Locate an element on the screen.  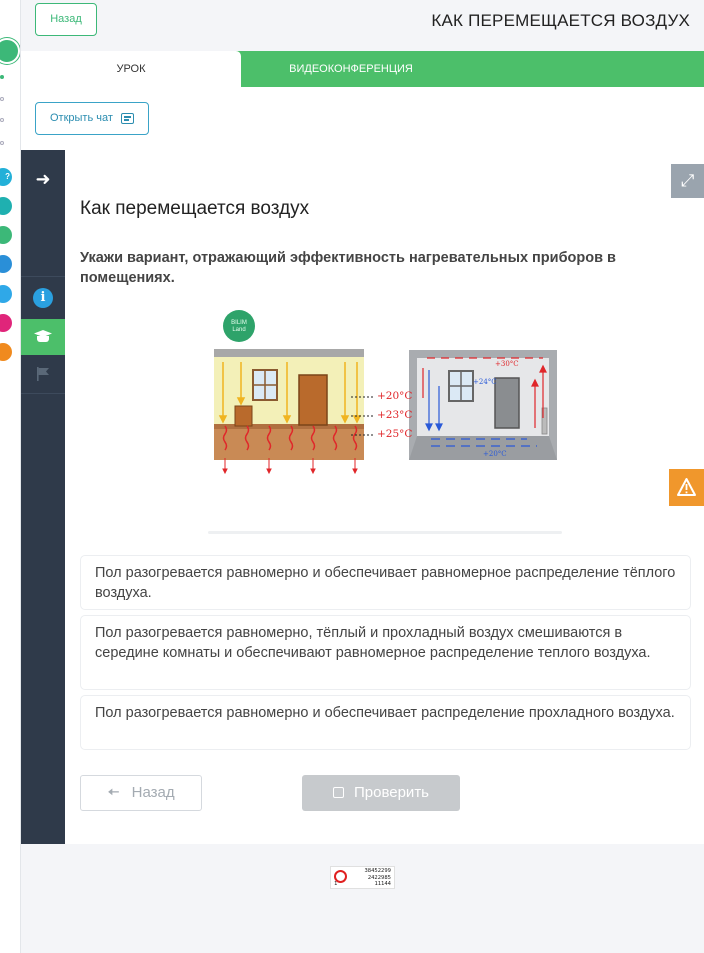
temp-label: +23°C is located at coordinates (395, 415).